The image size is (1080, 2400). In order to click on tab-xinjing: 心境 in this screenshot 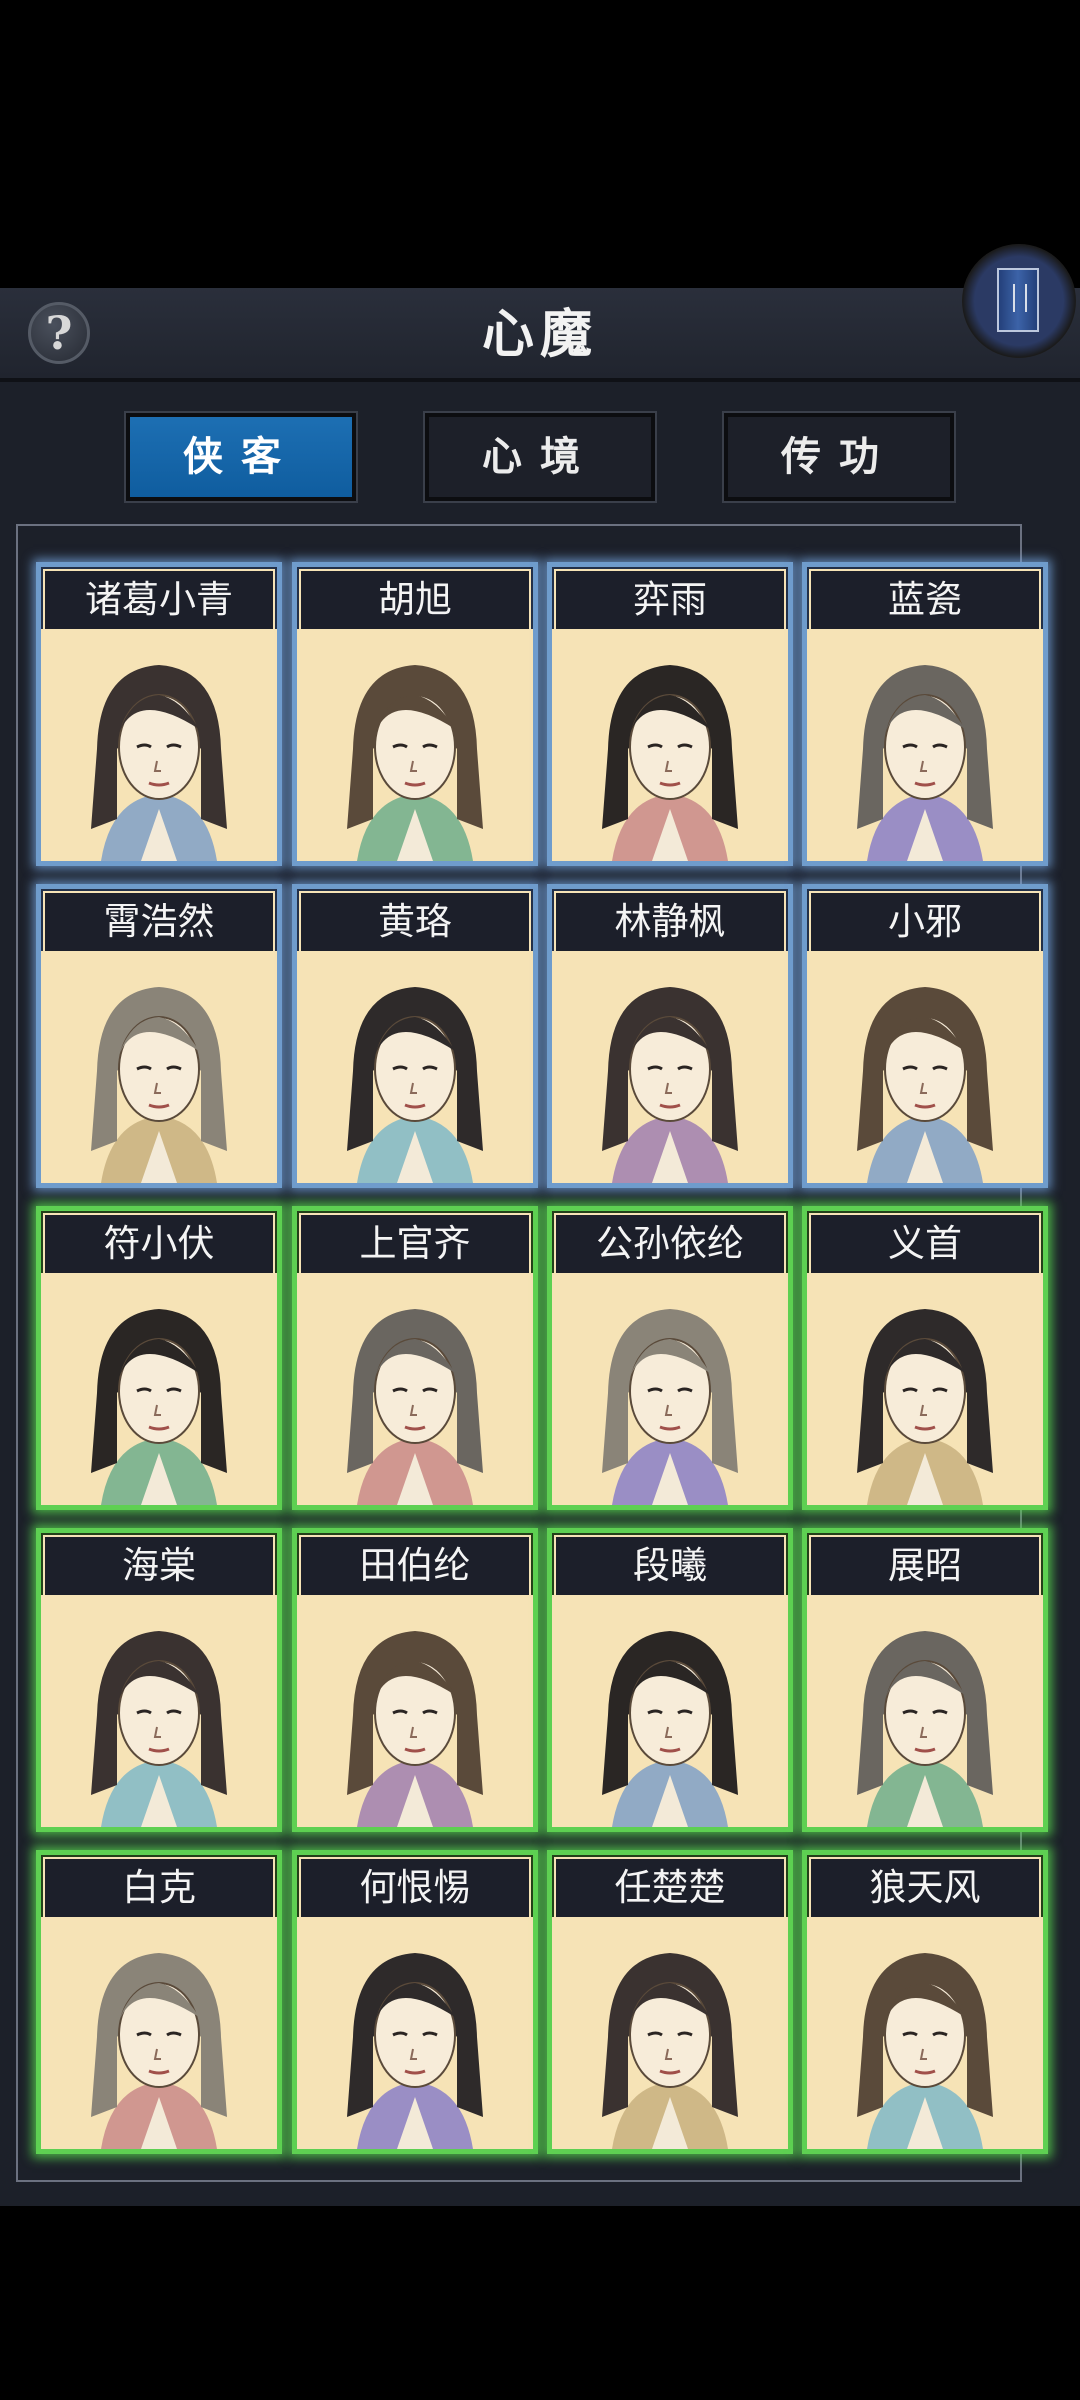, I will do `click(540, 457)`.